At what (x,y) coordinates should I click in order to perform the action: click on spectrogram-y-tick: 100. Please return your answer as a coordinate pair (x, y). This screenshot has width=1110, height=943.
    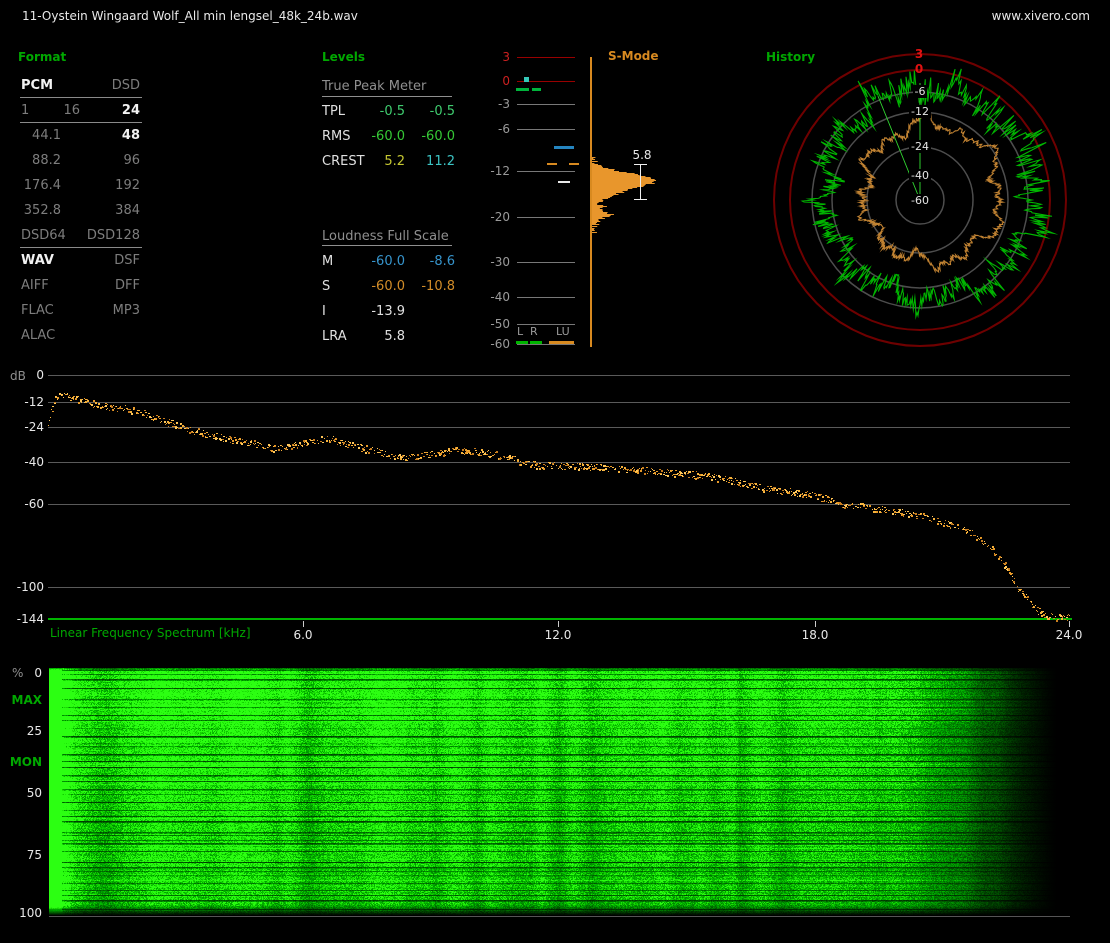
    Looking at the image, I should click on (30, 913).